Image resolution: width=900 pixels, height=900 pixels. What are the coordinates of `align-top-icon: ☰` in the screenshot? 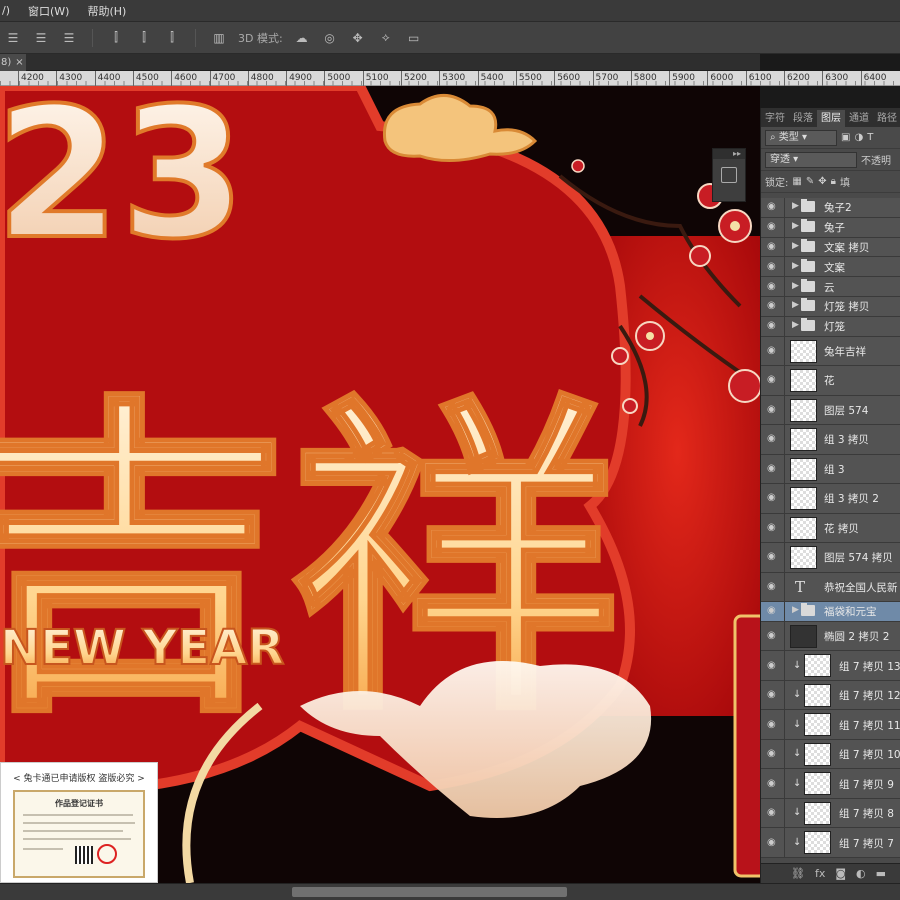 It's located at (13, 38).